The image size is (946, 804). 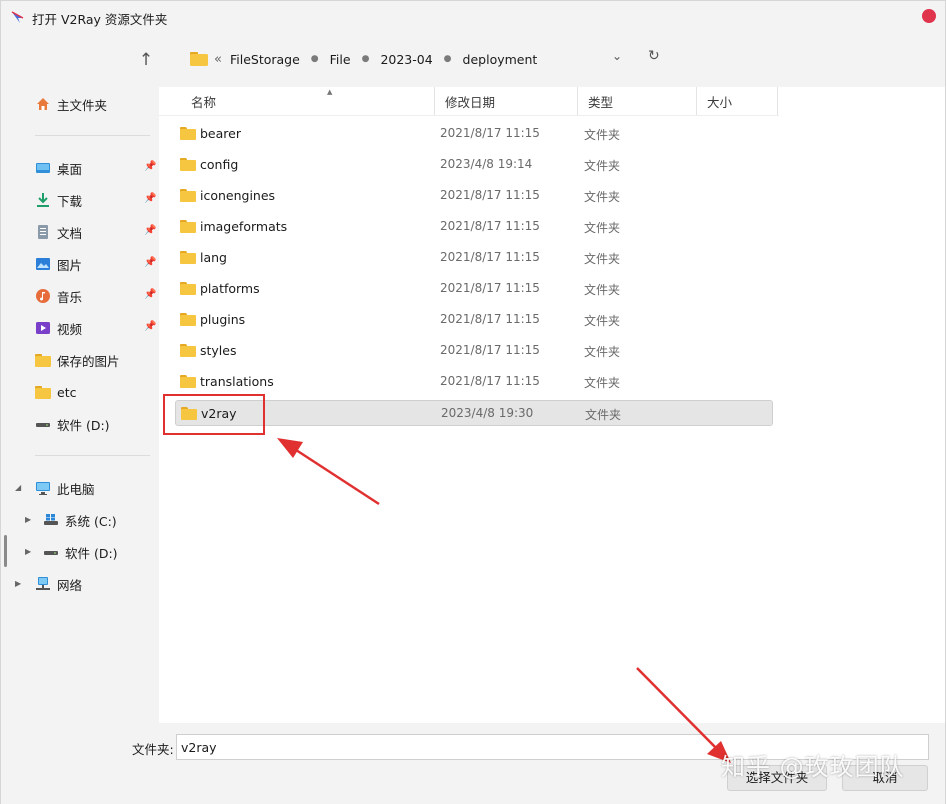 I want to click on sidebar-scrollbar, so click(x=5, y=551).